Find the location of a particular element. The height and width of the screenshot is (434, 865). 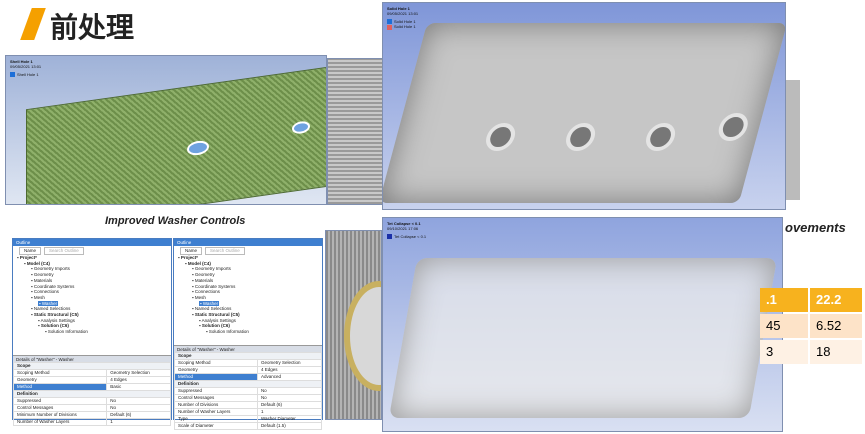

details-row: Number of Divisions Default (6) is located at coordinates (248, 405).